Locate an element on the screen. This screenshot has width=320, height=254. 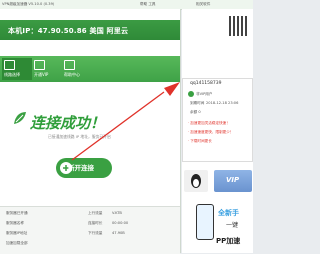
nav-help: 帮助中心 is located at coordinates (77, 69).